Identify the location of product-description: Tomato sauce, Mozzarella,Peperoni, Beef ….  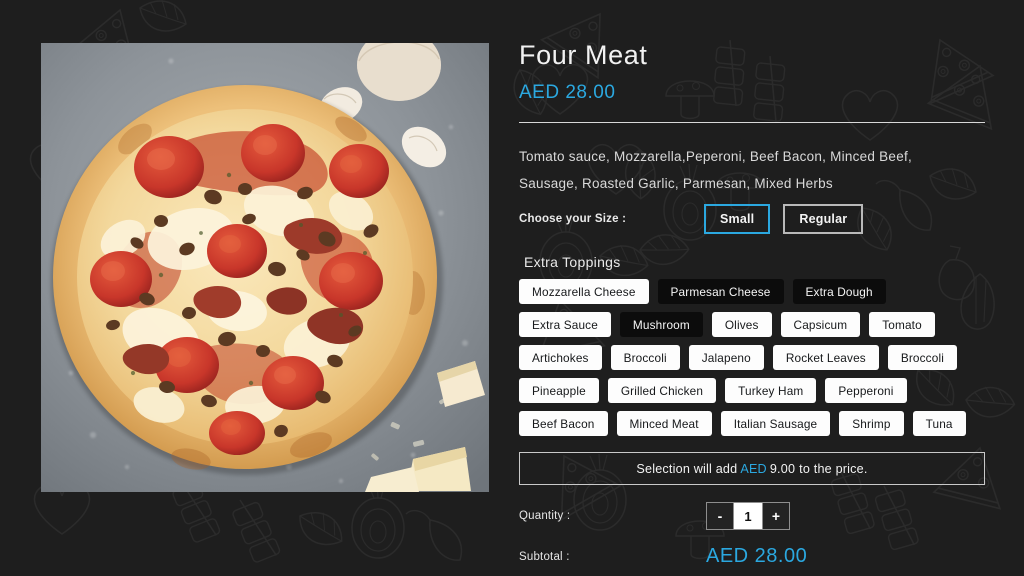
(715, 170).